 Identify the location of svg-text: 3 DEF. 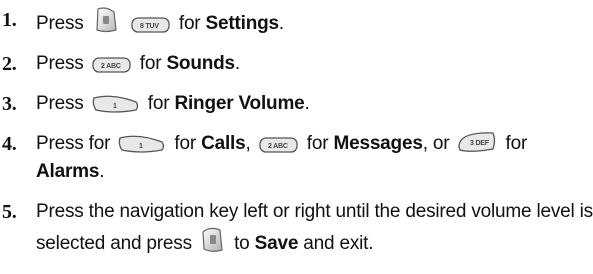
(480, 143).